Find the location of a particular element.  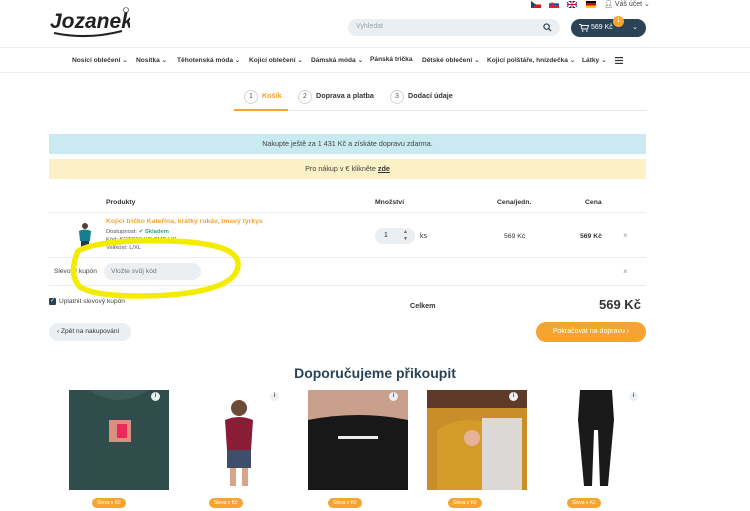

steps-track is located at coordinates (440, 110).